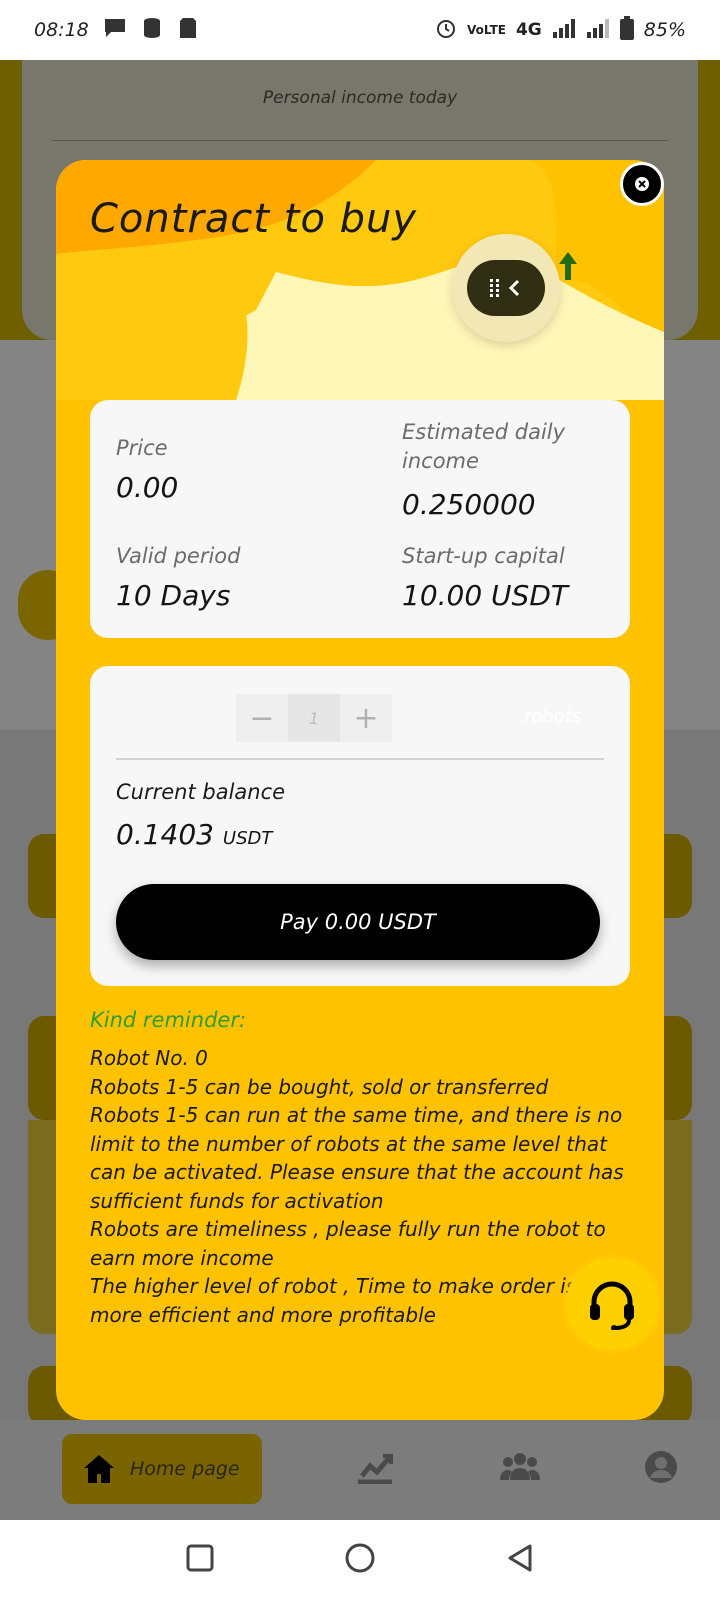 This screenshot has width=720, height=1600. What do you see at coordinates (568, 266) in the screenshot?
I see `arrow-up-icon` at bounding box center [568, 266].